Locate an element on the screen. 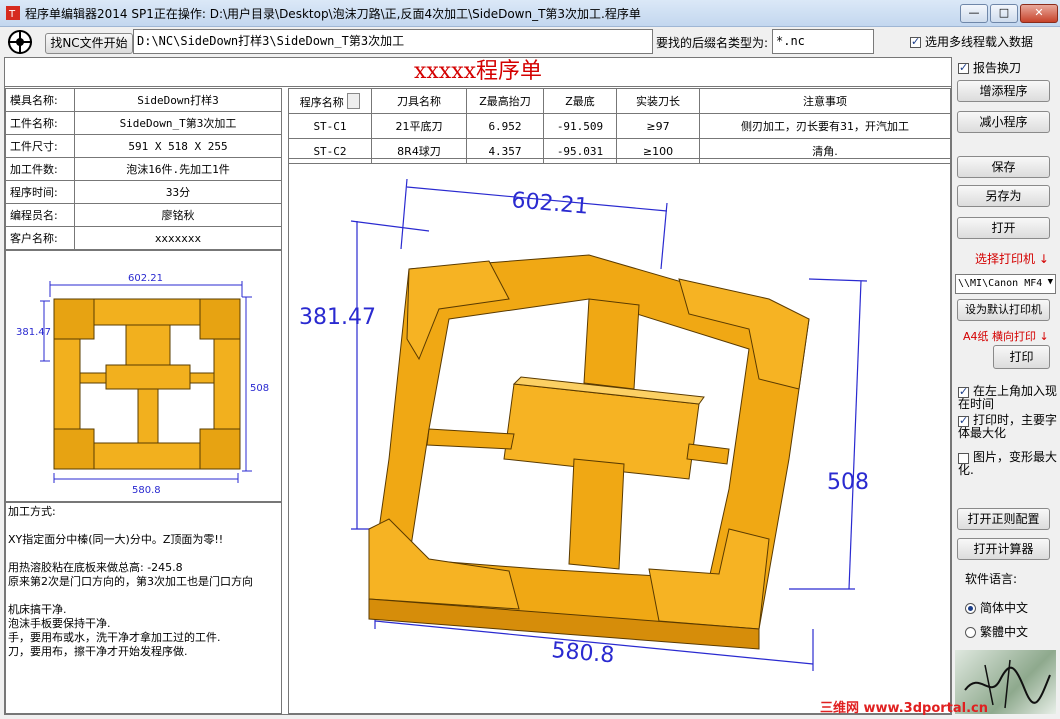  select-printer-label: 选择打印机 ↓ is located at coordinates (1012, 259).